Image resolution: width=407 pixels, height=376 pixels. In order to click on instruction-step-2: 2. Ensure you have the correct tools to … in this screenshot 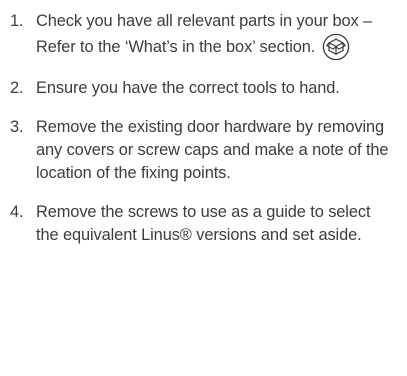, I will do `click(202, 88)`.